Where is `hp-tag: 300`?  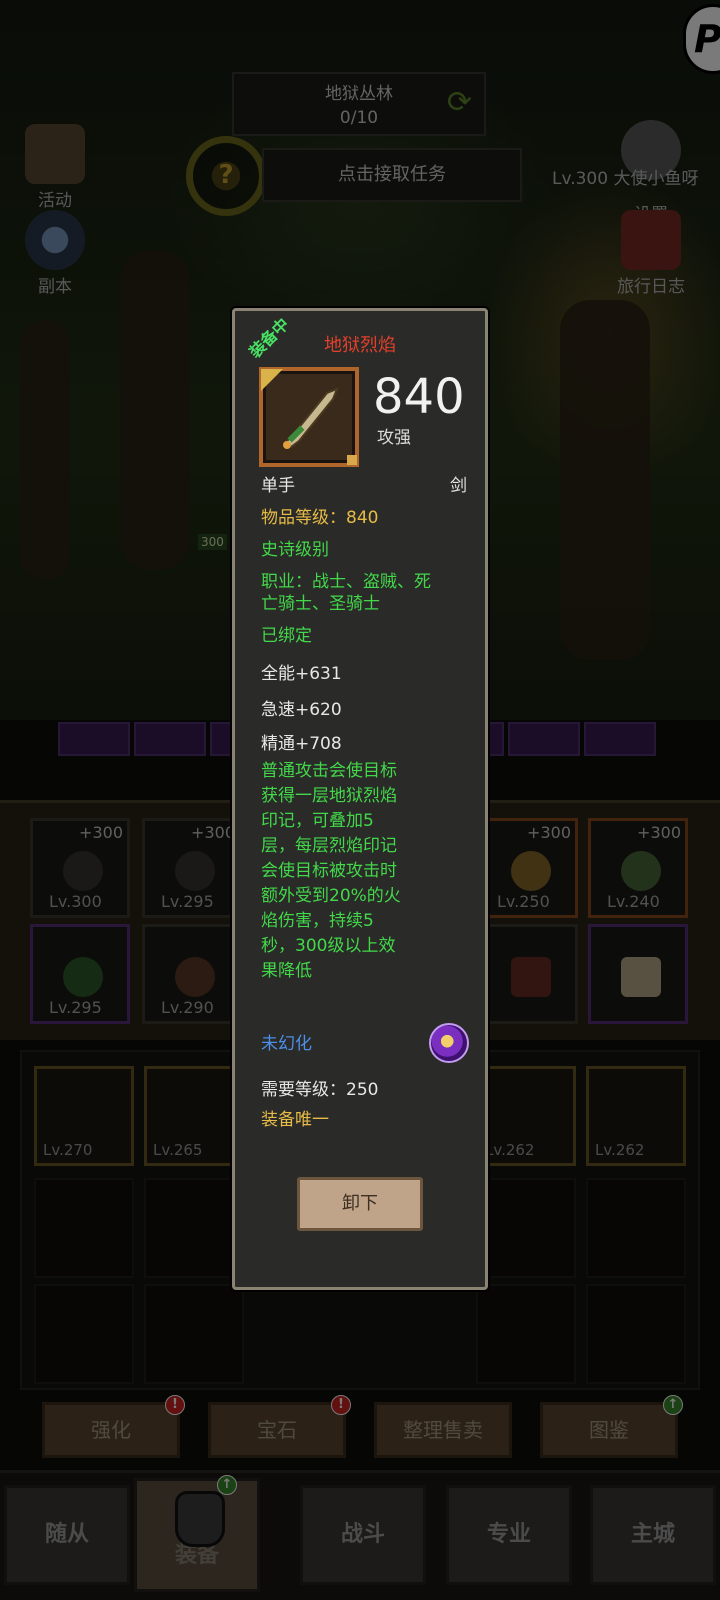 hp-tag: 300 is located at coordinates (212, 542).